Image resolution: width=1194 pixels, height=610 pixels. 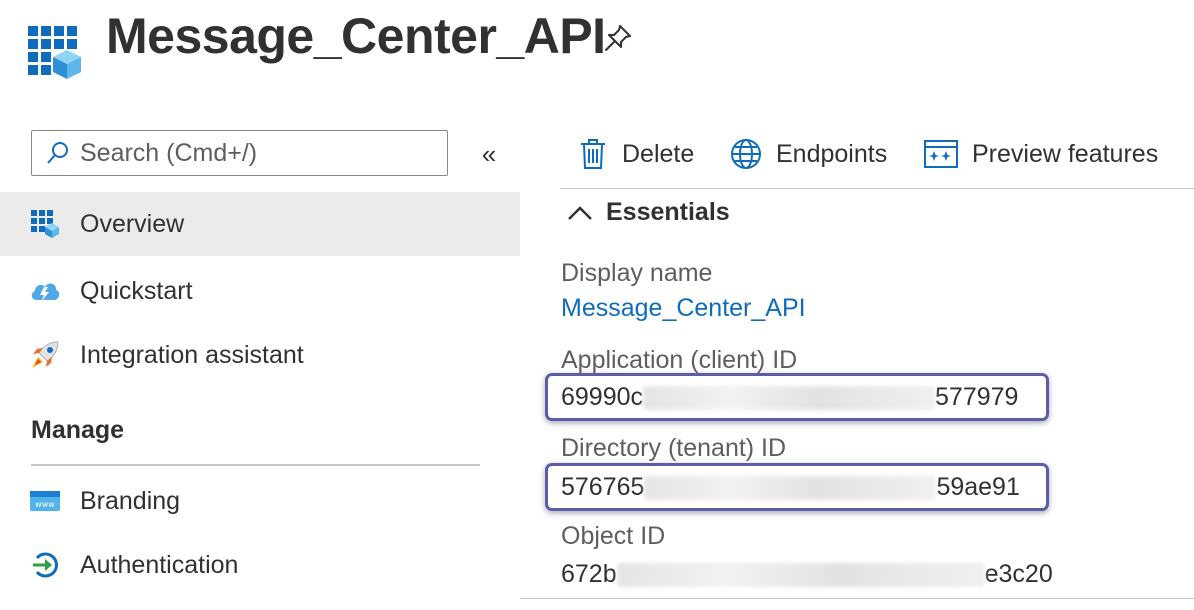 What do you see at coordinates (1018, 574) in the screenshot?
I see `object-id-suffix: e3c20` at bounding box center [1018, 574].